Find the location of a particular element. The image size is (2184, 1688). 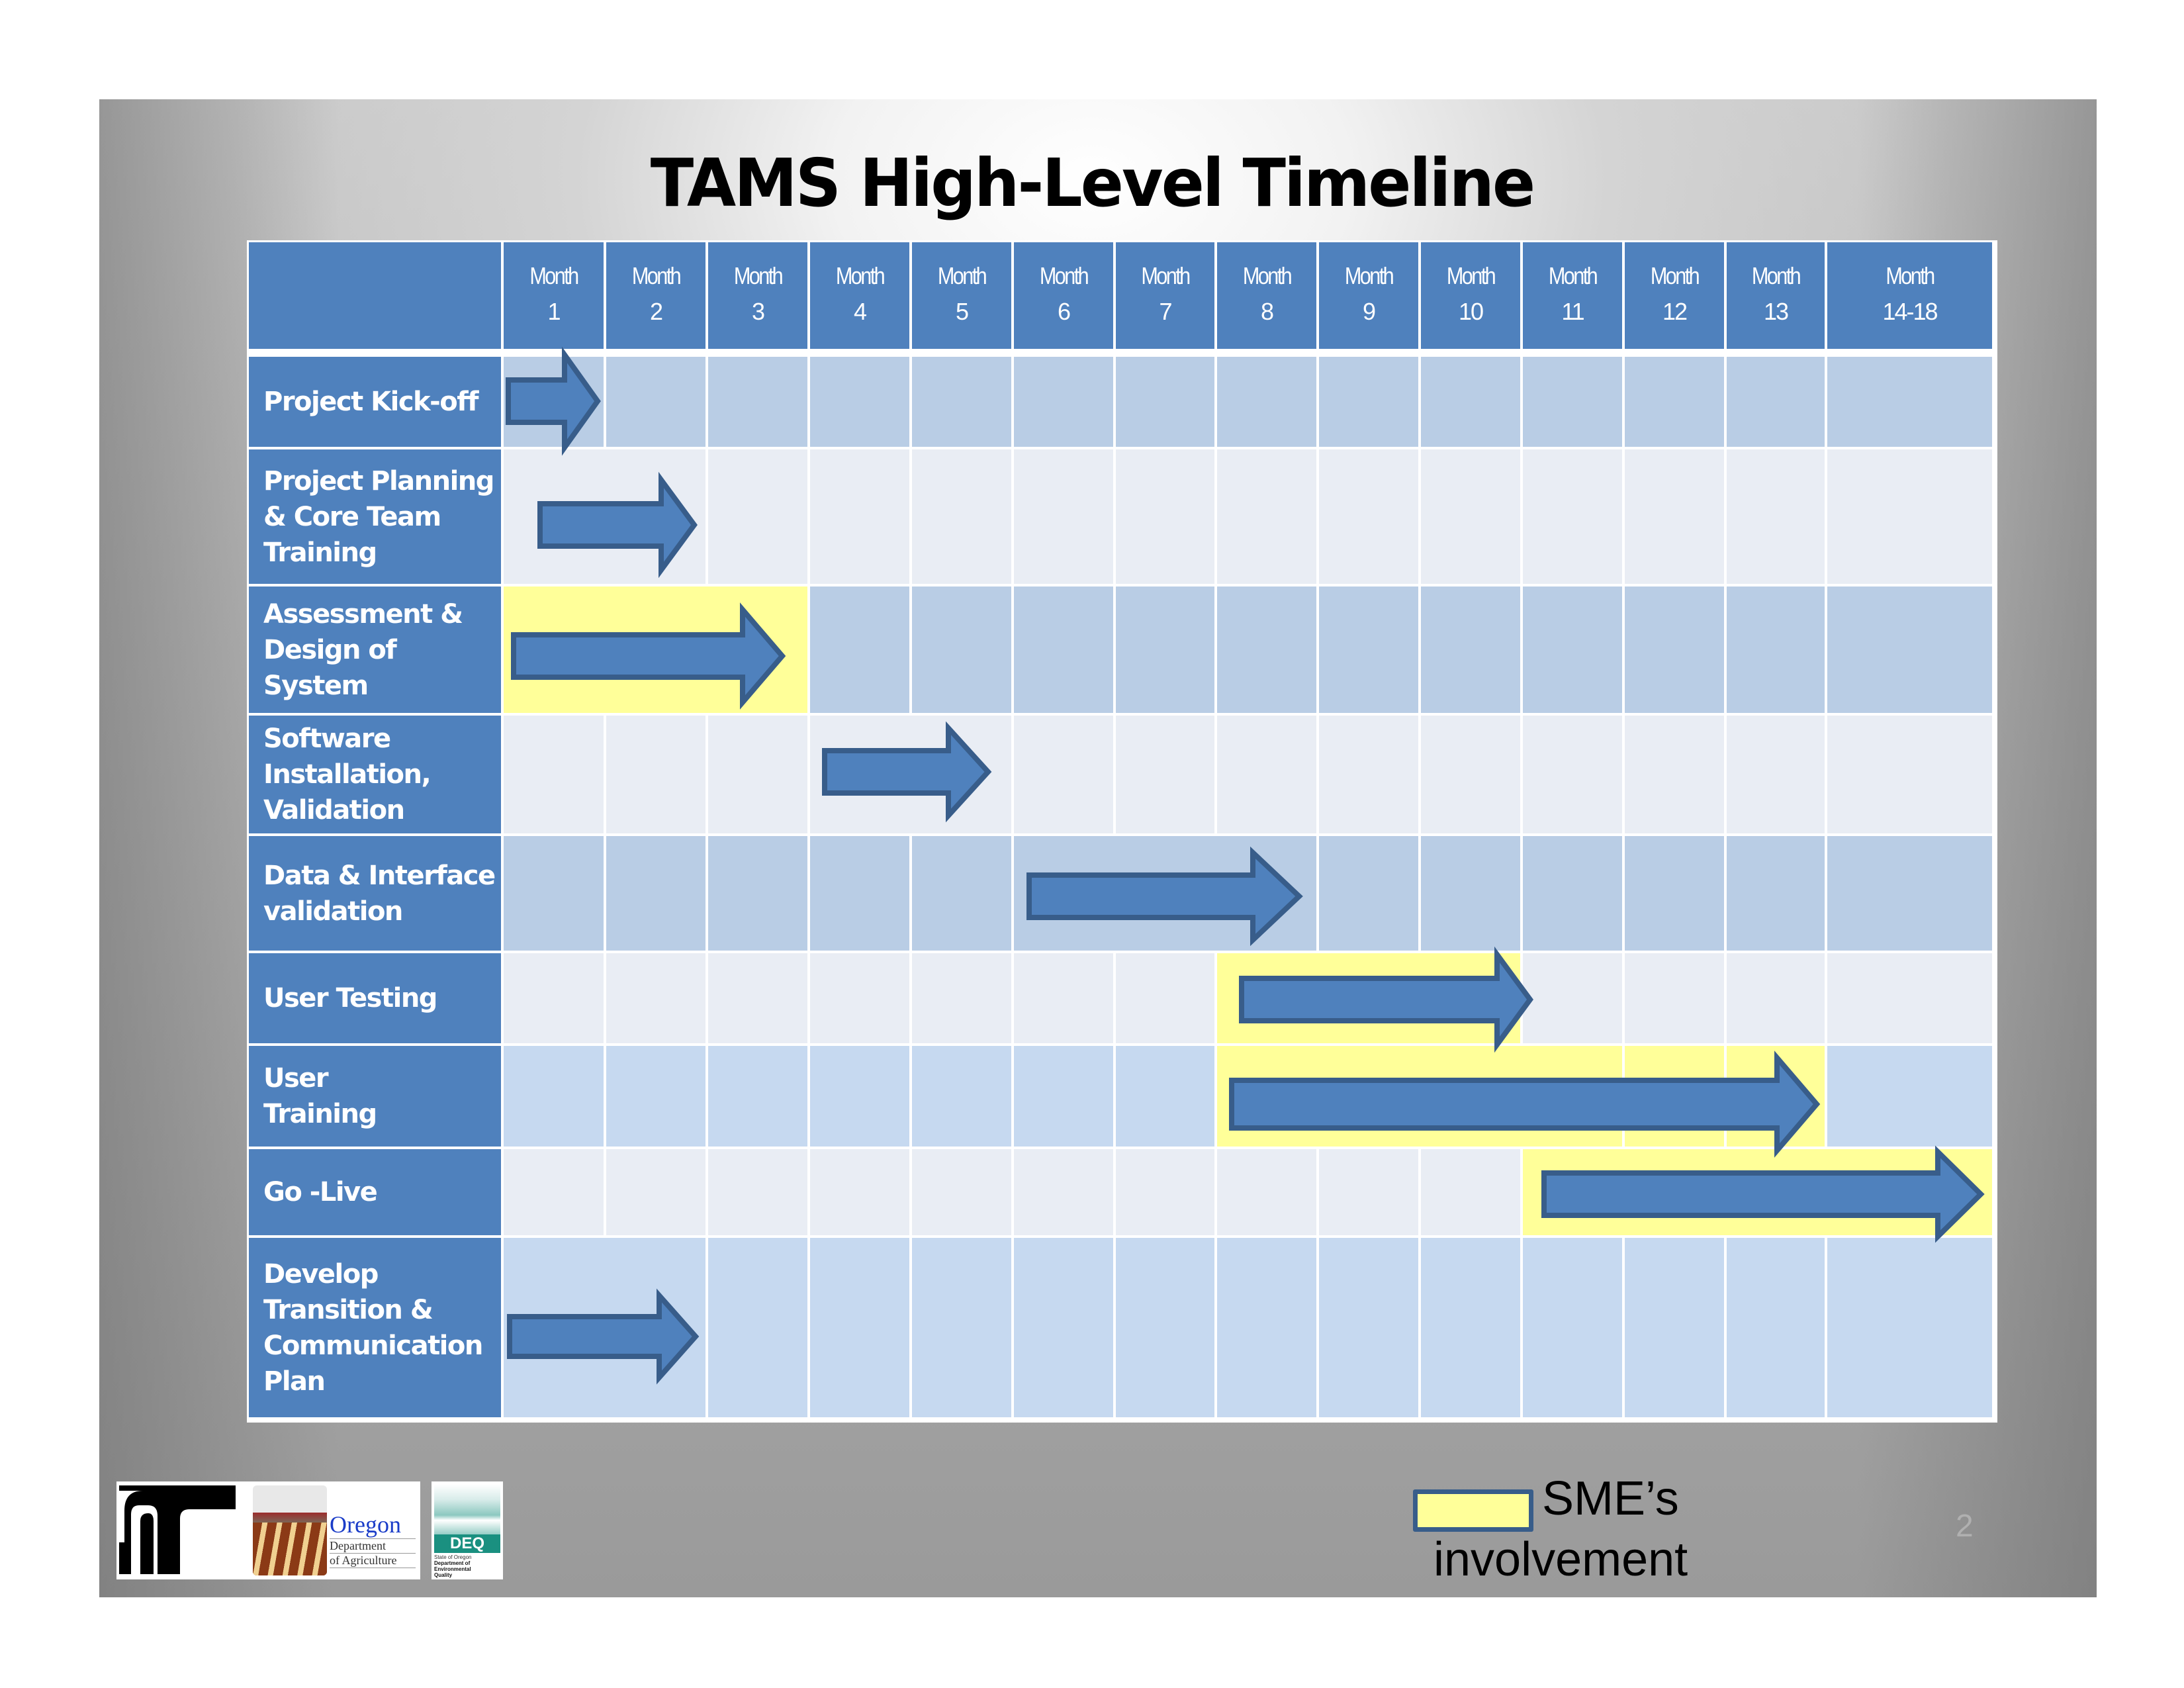

month-header-cell: Month 12 is located at coordinates (1675, 295).